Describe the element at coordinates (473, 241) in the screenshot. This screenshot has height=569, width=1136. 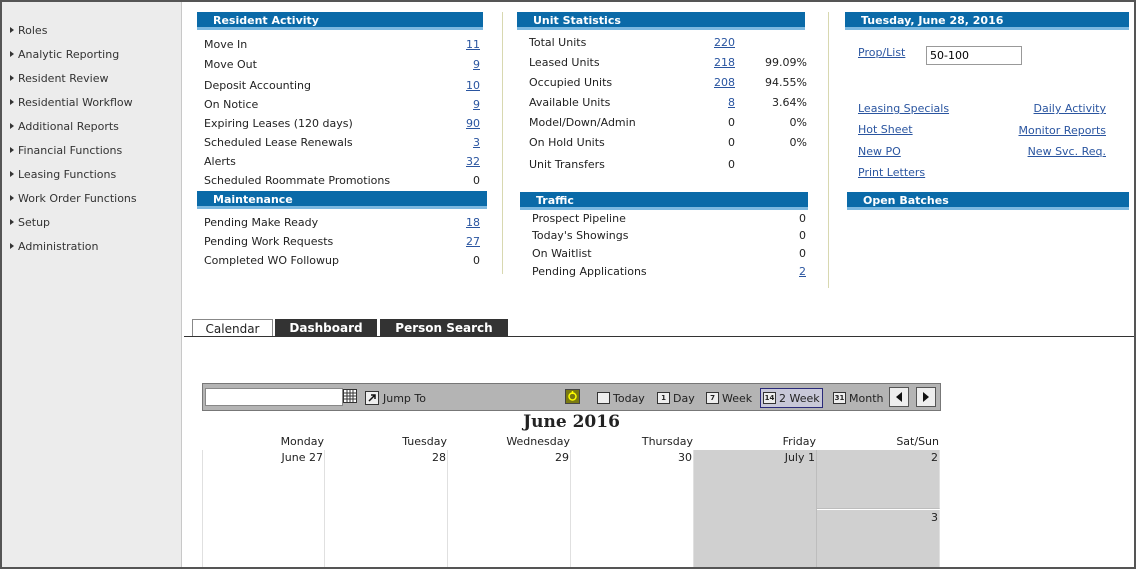
I see `pending-work-requests-link: 27` at that location.